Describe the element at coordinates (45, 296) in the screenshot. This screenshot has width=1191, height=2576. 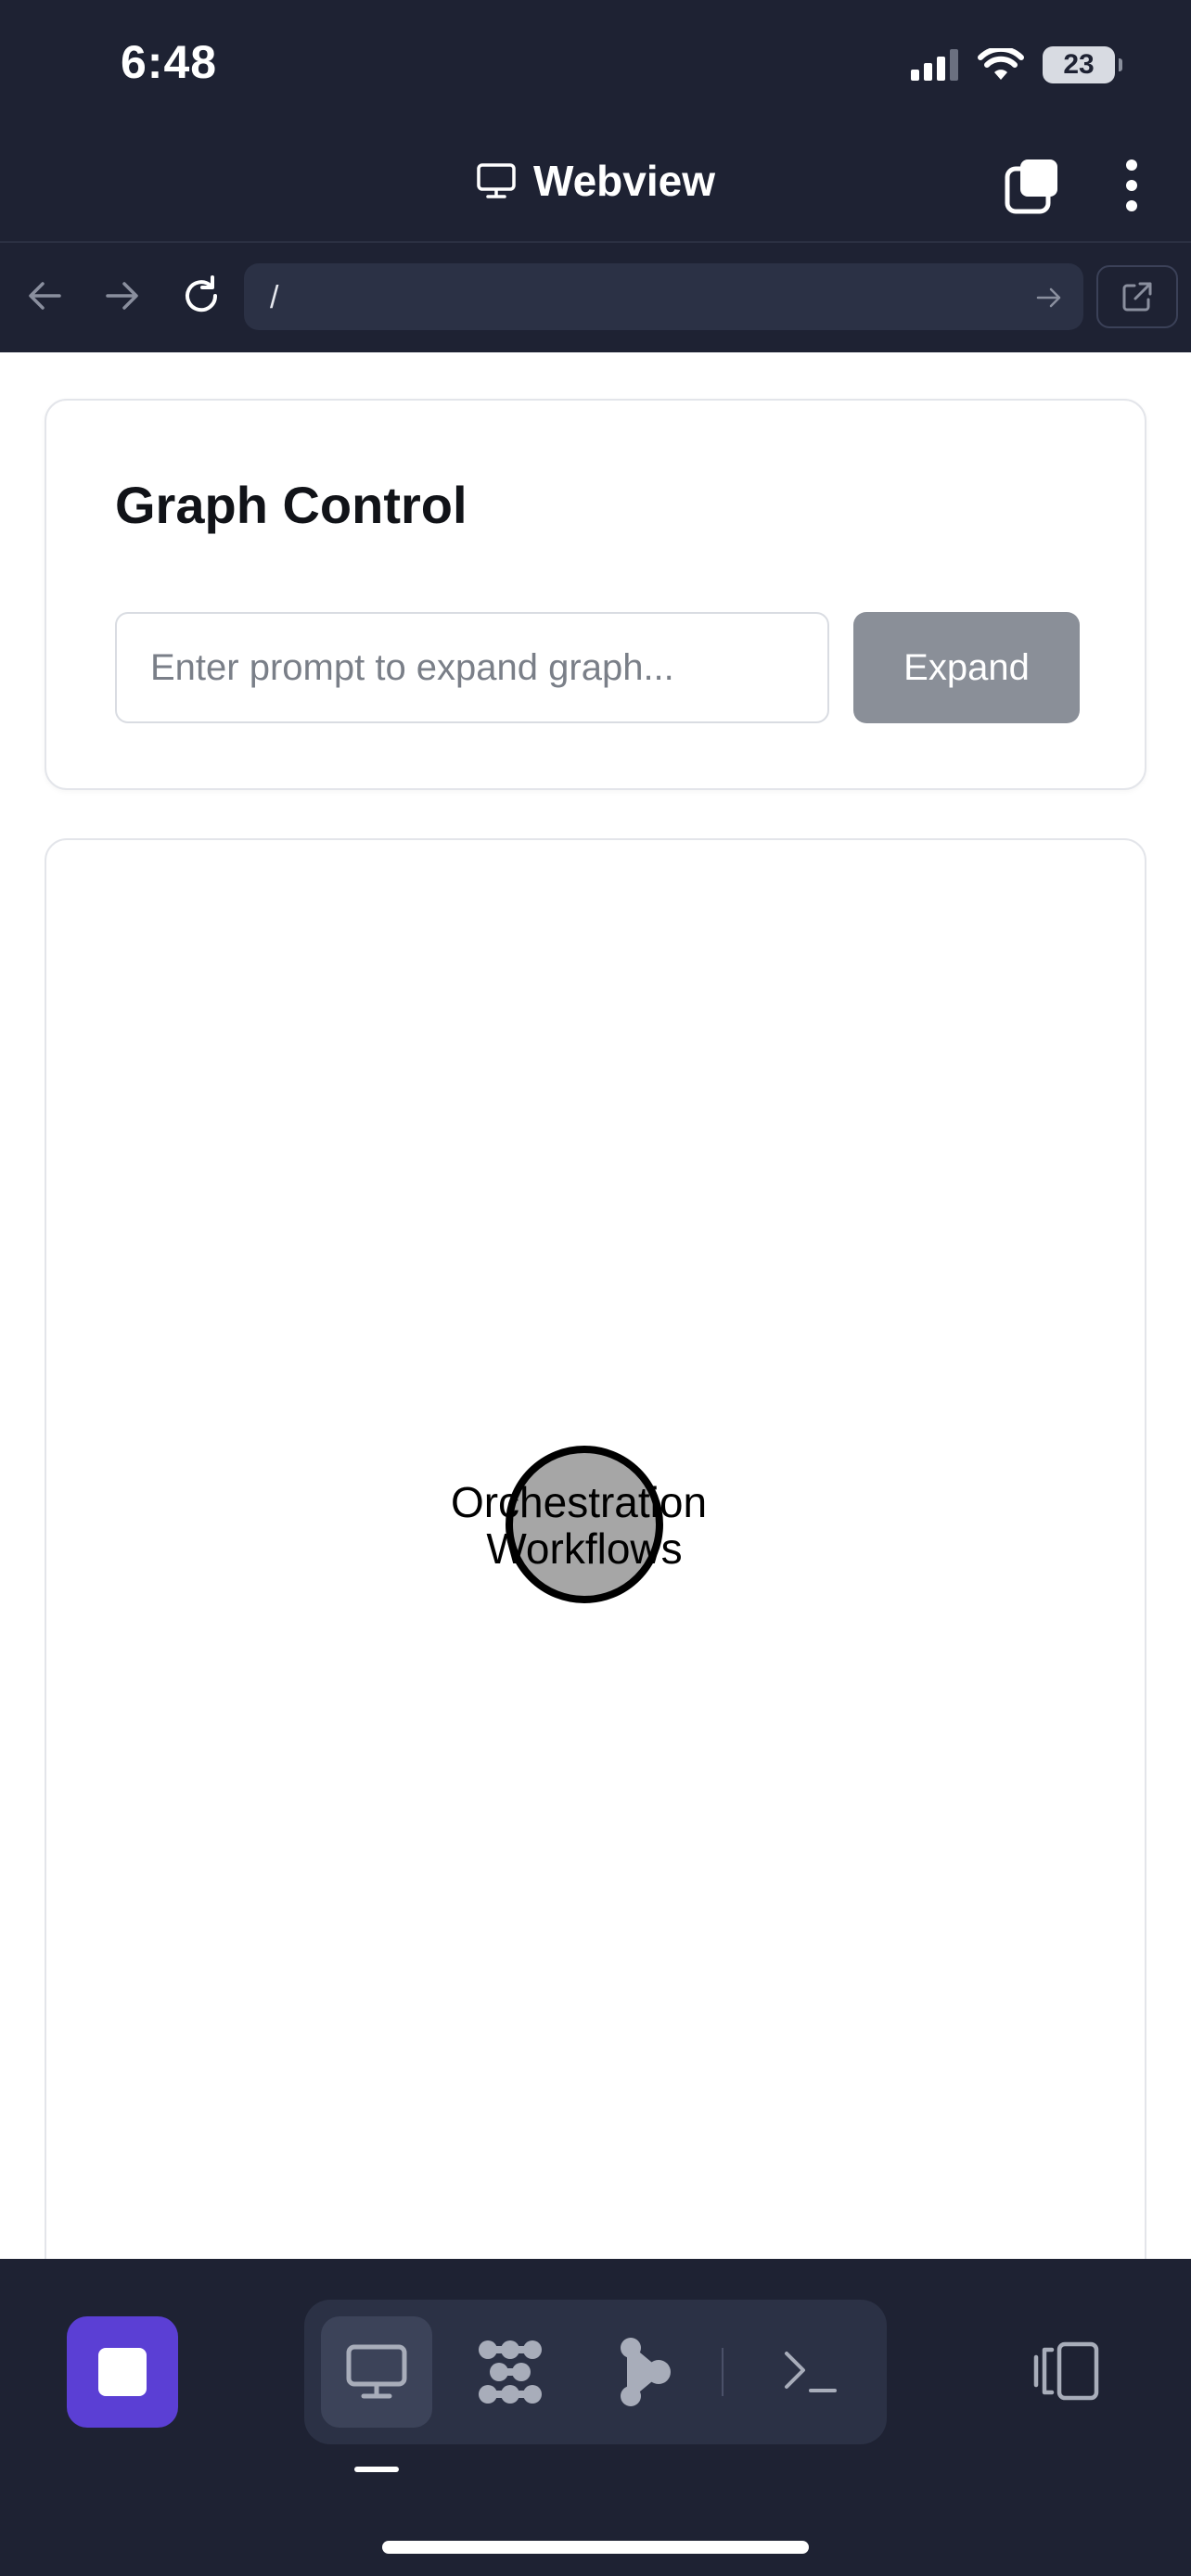
I see `back-arrow-icon` at that location.